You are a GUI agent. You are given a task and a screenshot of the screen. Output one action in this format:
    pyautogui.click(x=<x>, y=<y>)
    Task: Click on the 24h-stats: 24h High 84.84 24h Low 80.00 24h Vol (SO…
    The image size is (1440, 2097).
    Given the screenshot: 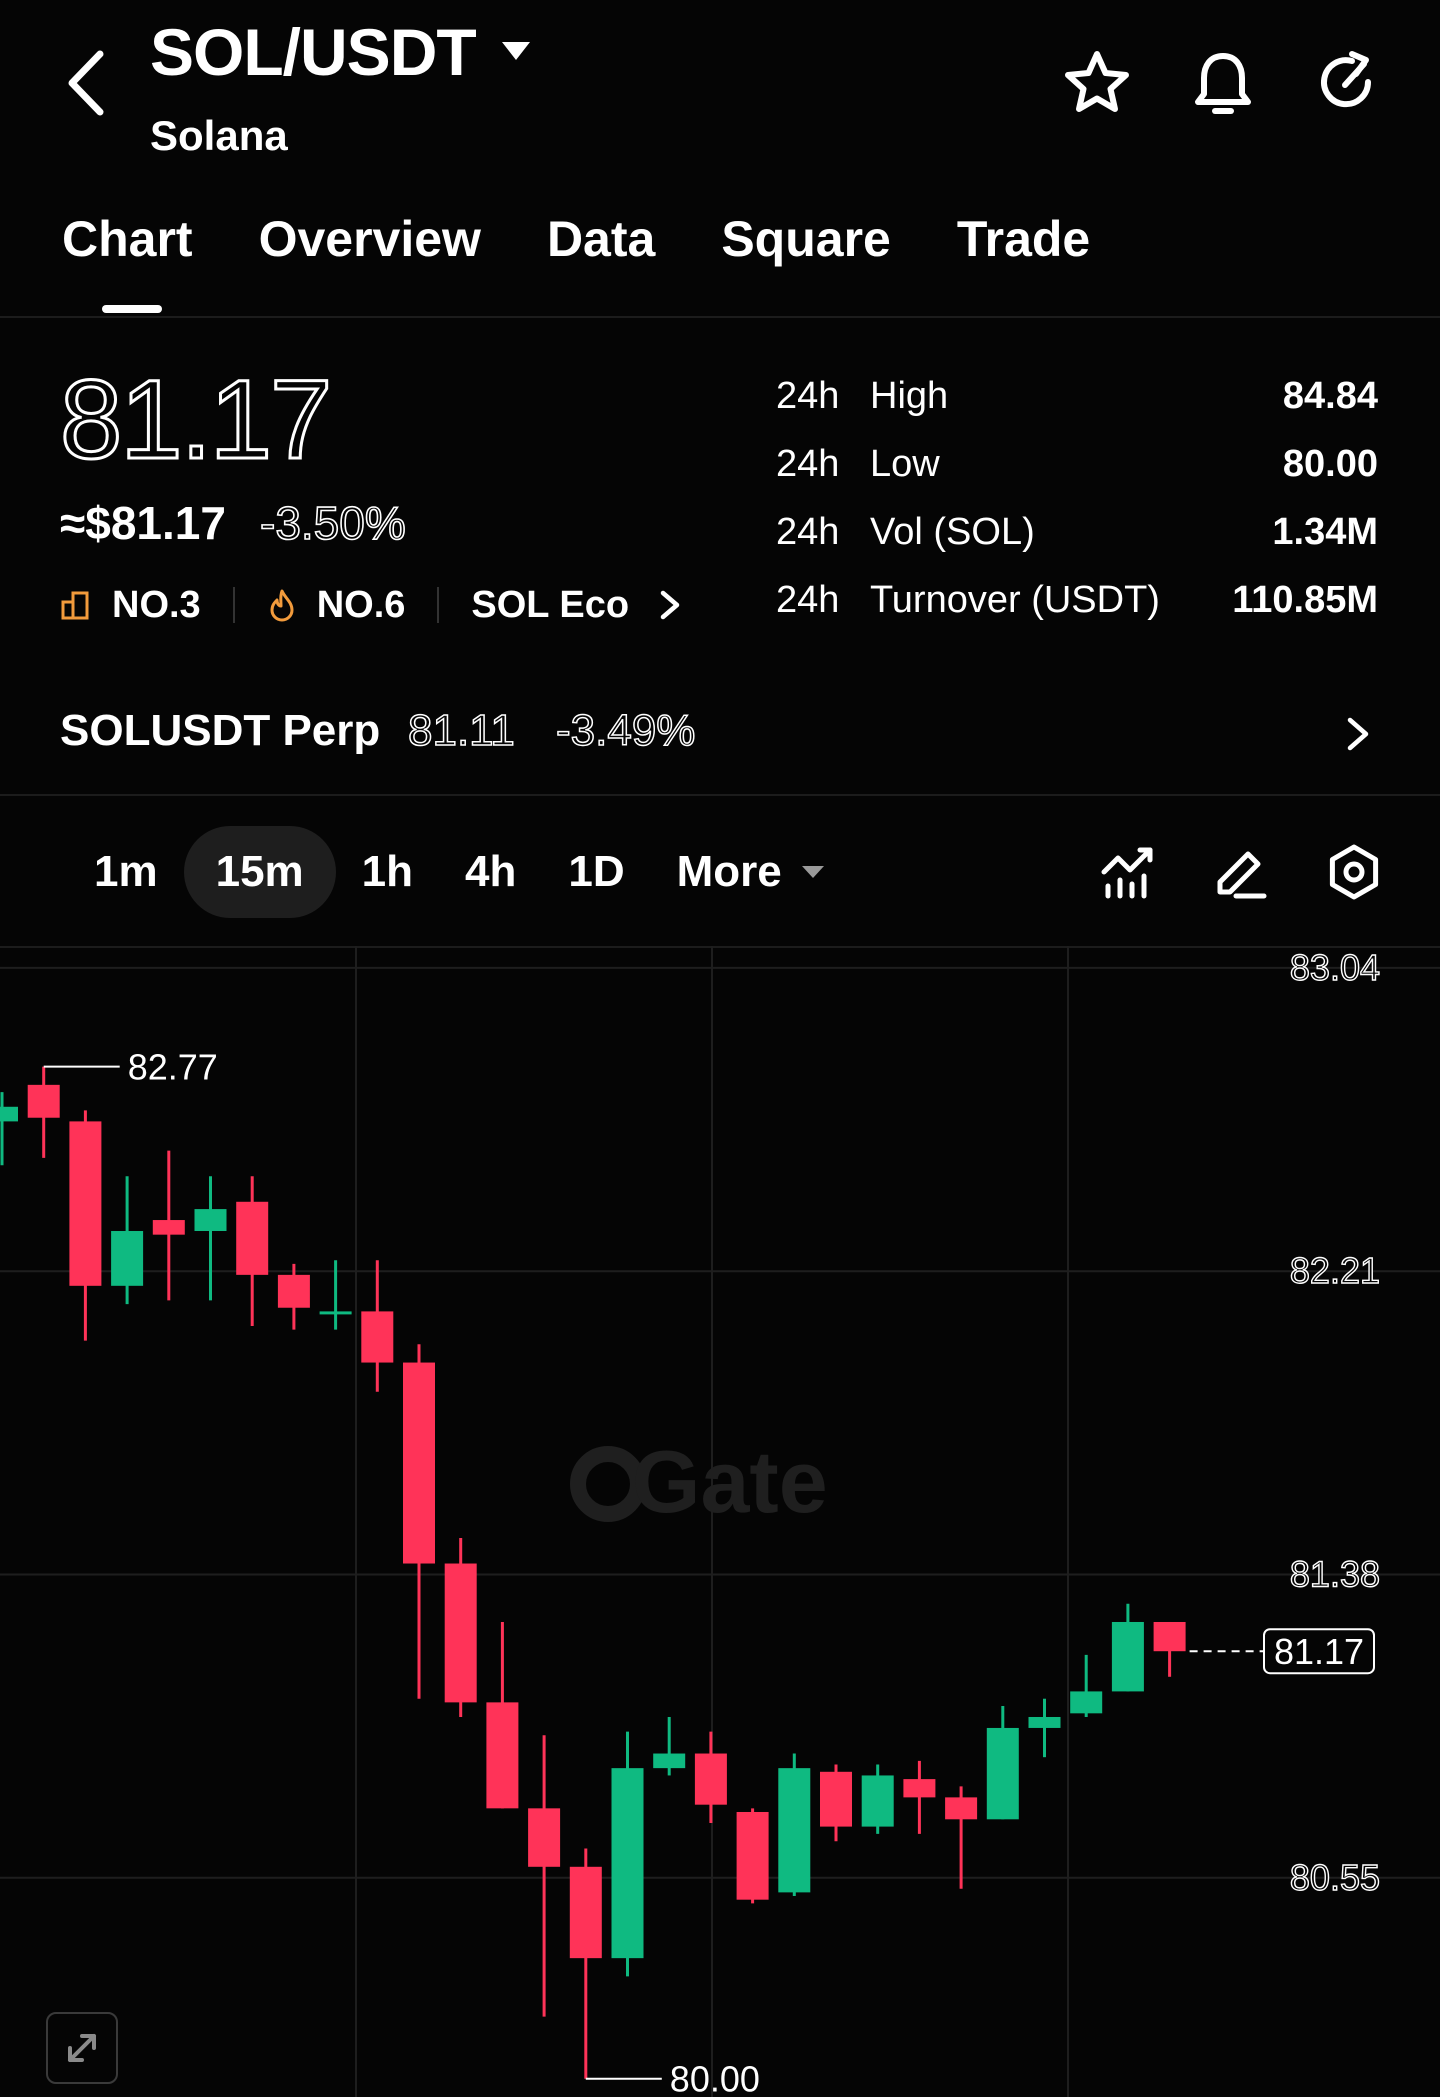 What is the action you would take?
    pyautogui.click(x=1077, y=498)
    